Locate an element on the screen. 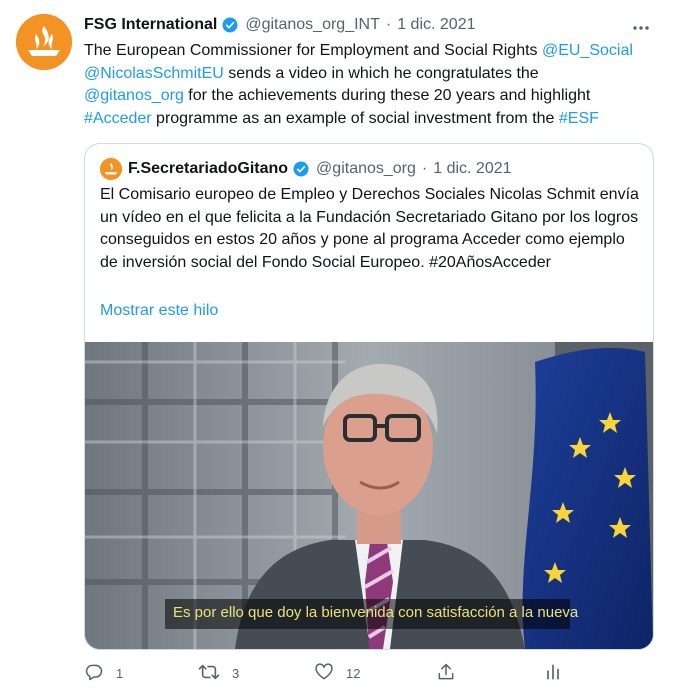 The width and height of the screenshot is (677, 691). share-icon is located at coordinates (446, 673).